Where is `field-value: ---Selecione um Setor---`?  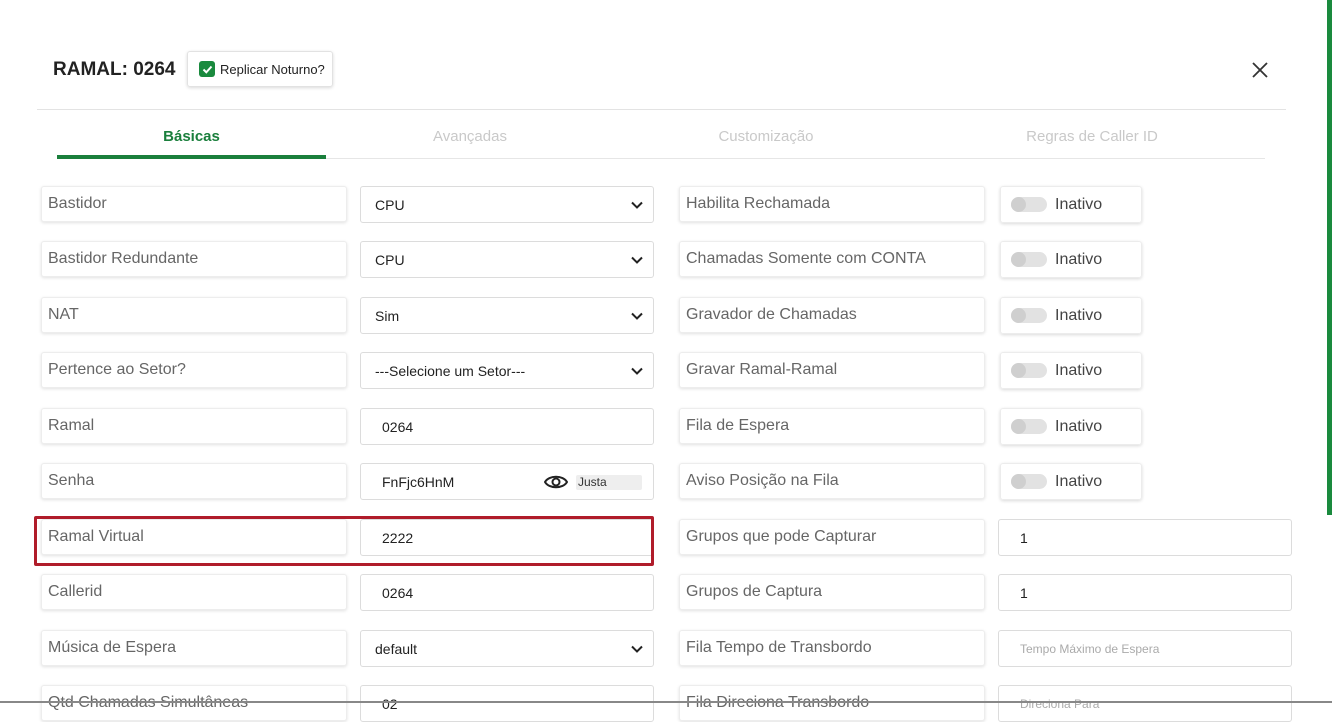
field-value: ---Selecione um Setor--- is located at coordinates (450, 370).